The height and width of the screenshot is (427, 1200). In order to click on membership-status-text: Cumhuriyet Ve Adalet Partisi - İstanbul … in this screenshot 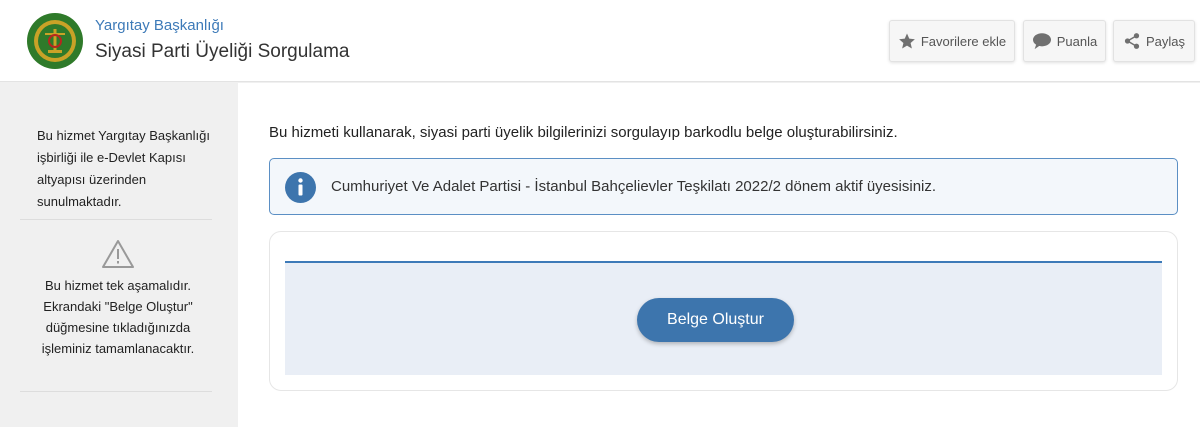, I will do `click(634, 186)`.